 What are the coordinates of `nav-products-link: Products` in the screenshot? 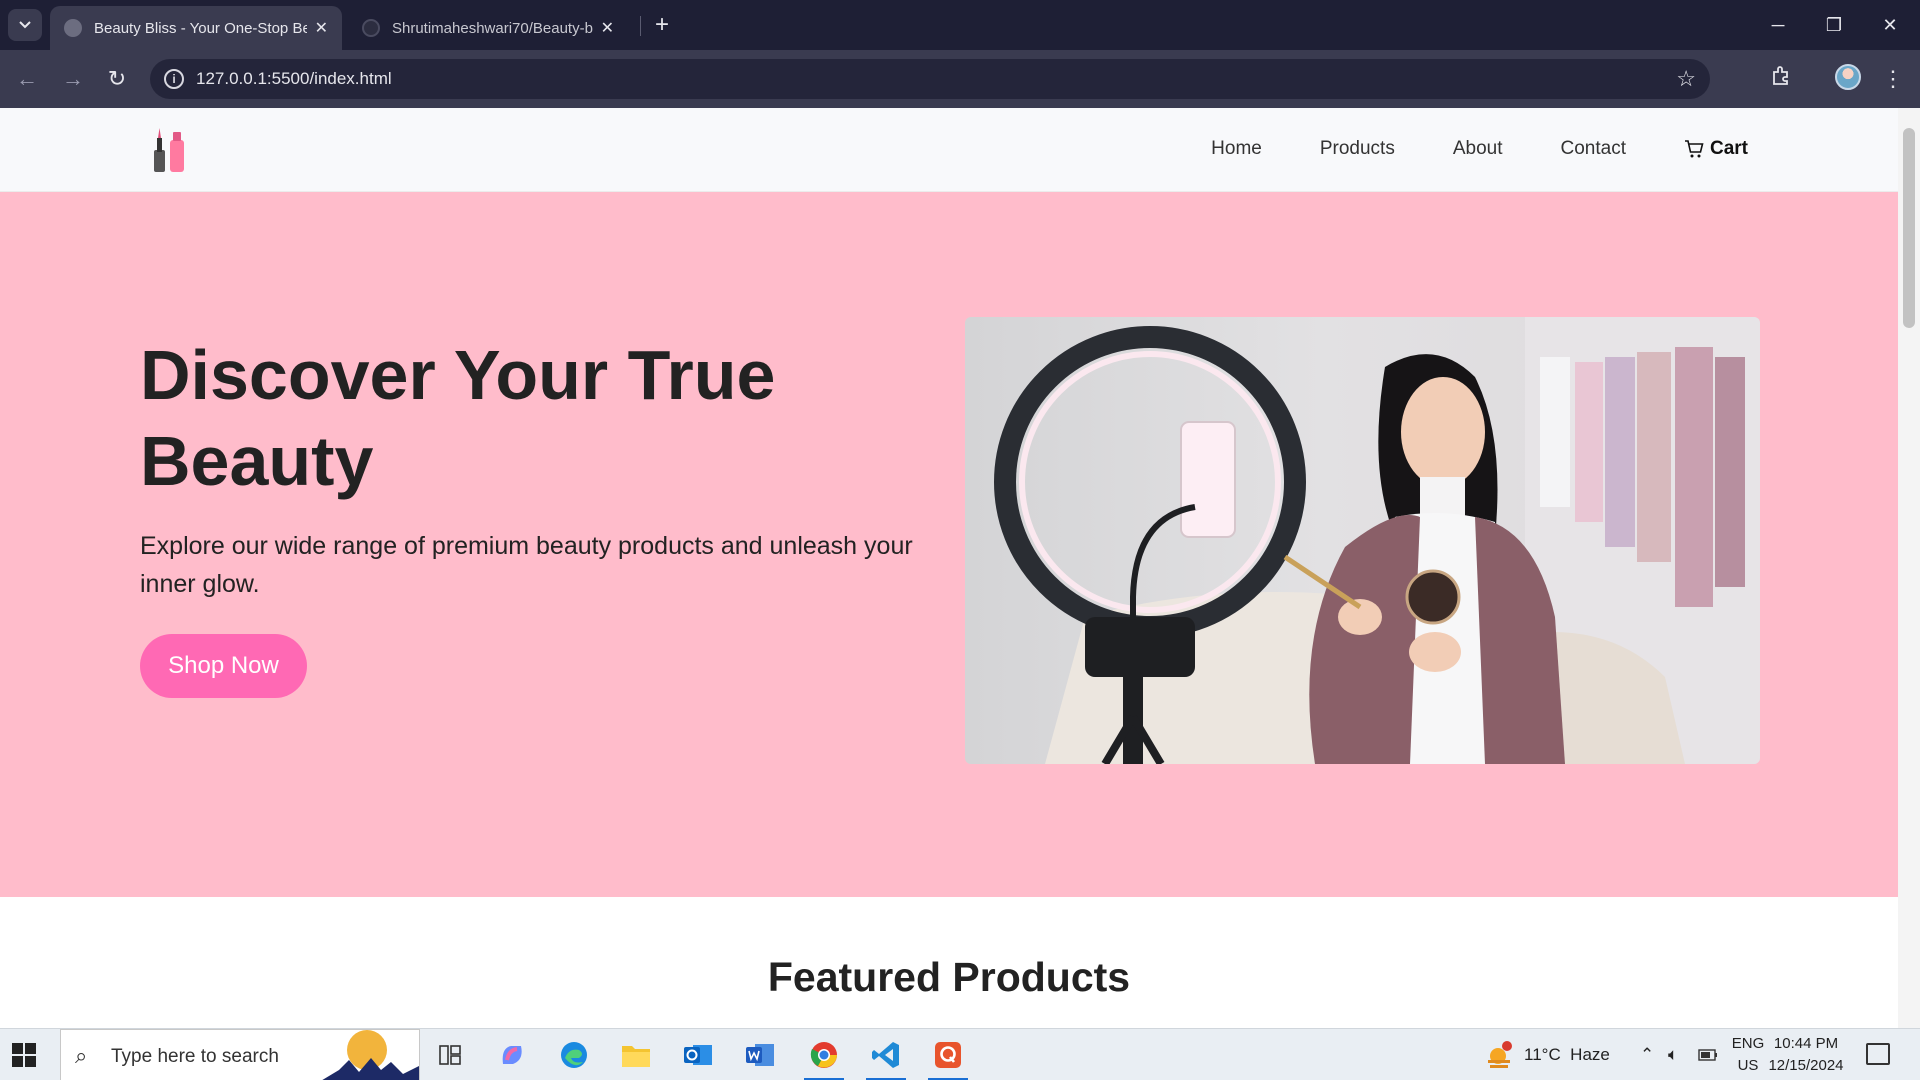 It's located at (1357, 149).